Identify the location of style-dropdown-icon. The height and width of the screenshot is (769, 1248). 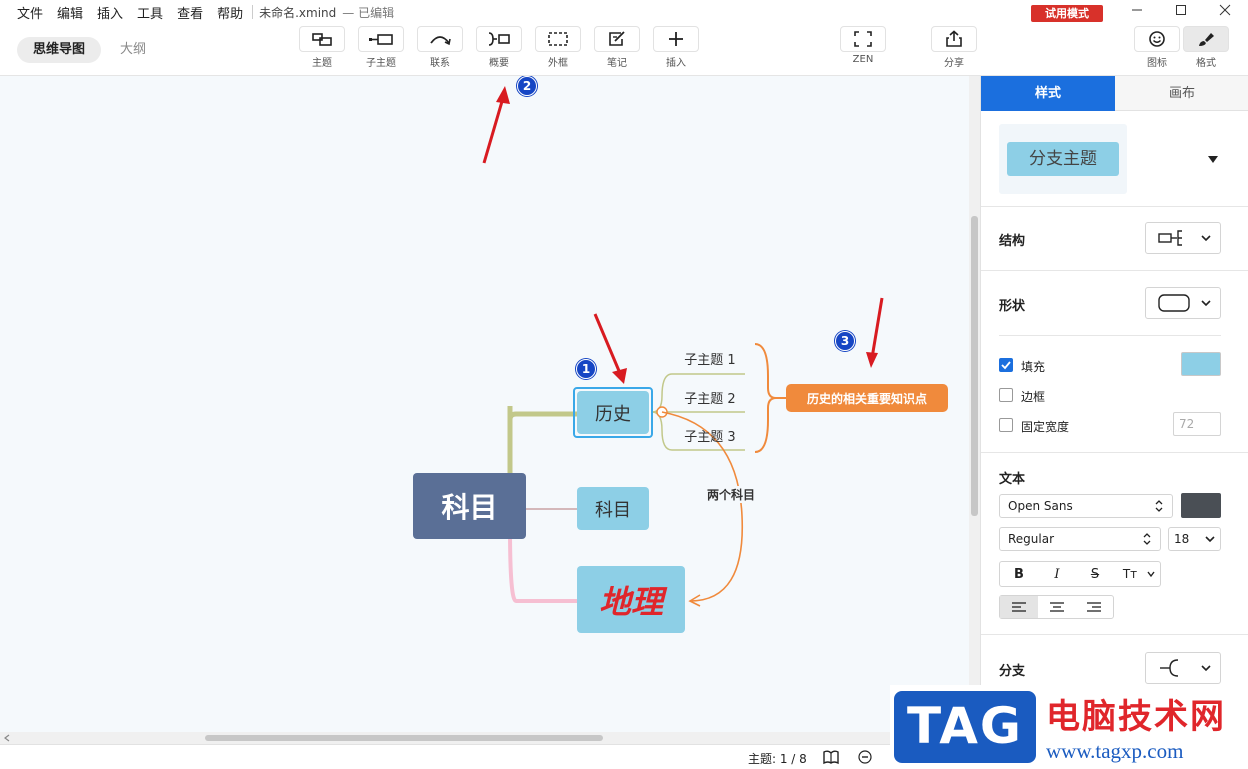
(1213, 159).